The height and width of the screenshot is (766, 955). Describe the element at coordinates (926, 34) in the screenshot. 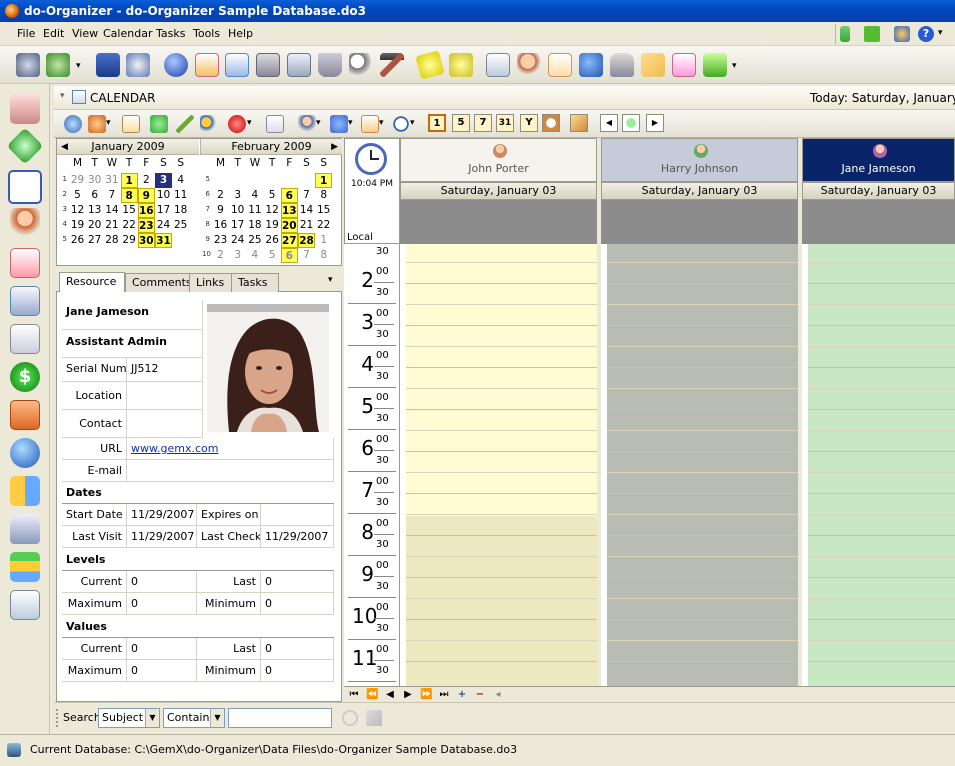

I see `help-icon: ?` at that location.